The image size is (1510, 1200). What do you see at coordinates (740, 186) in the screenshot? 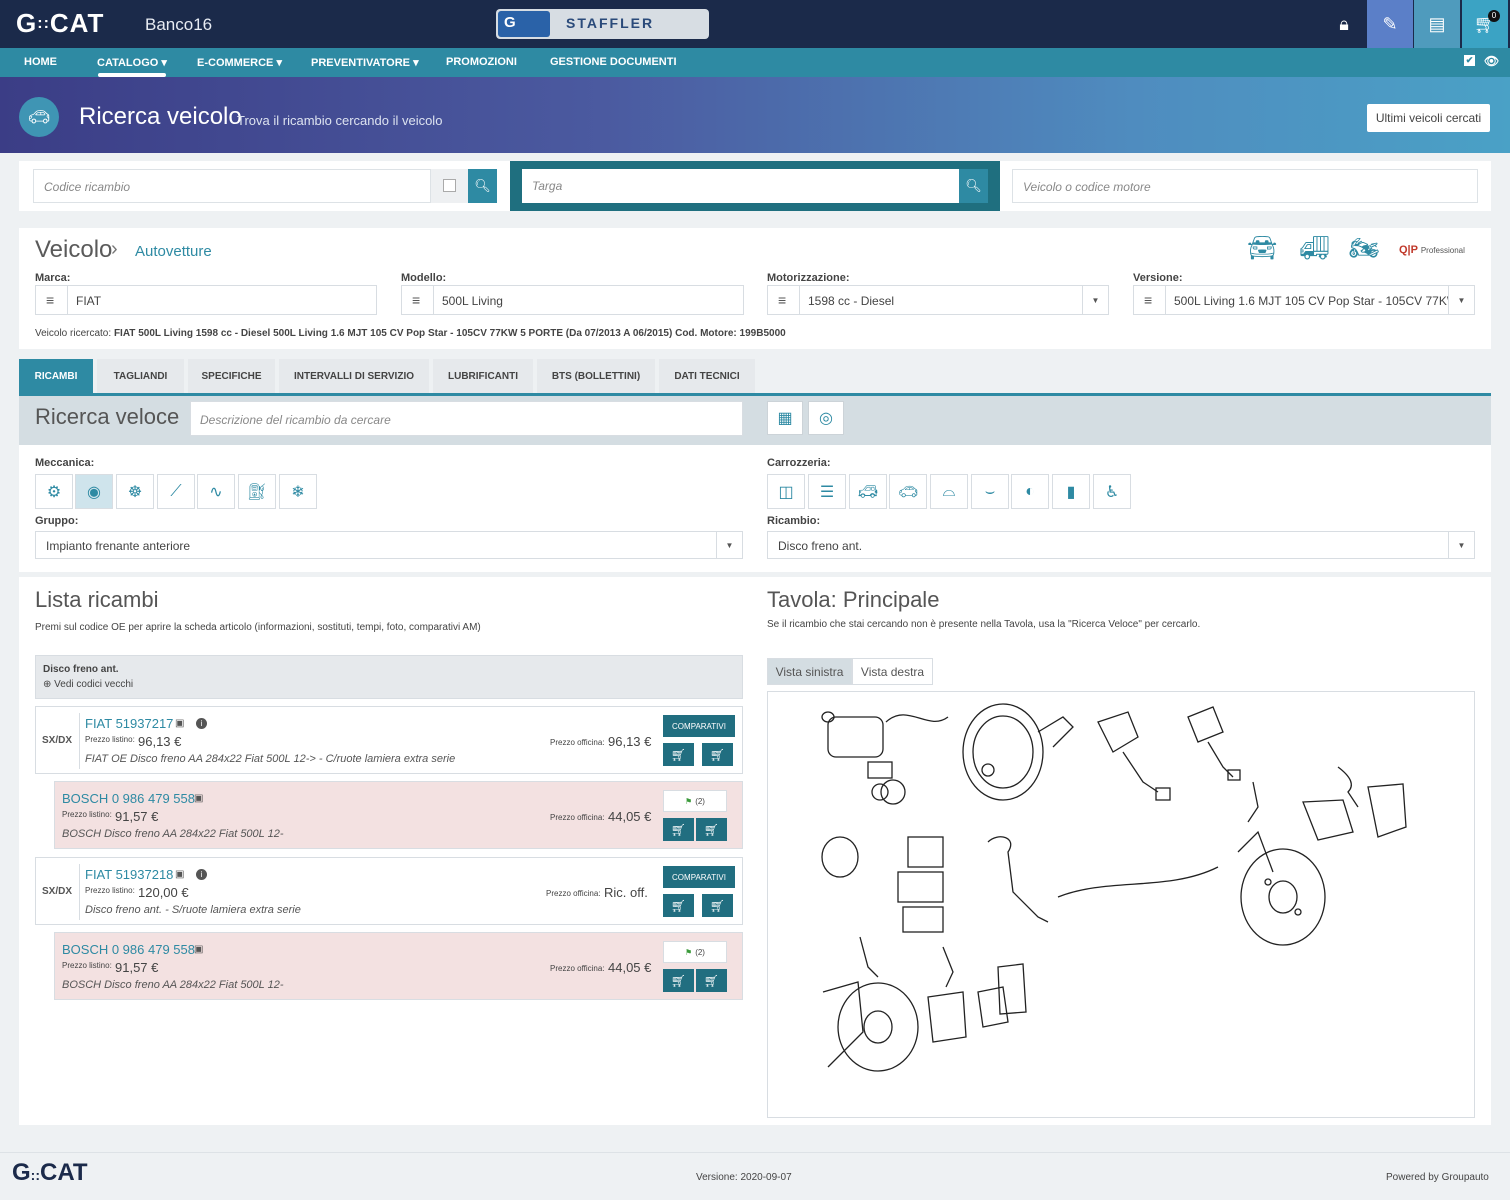
I see `plate-input: Targa` at bounding box center [740, 186].